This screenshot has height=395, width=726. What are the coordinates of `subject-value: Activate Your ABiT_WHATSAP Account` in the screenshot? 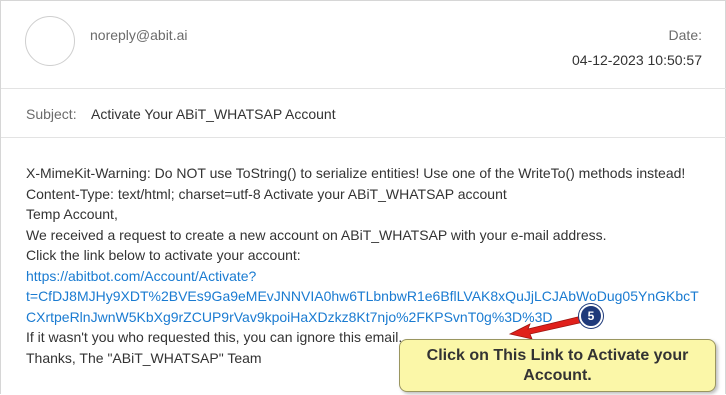 It's located at (213, 114).